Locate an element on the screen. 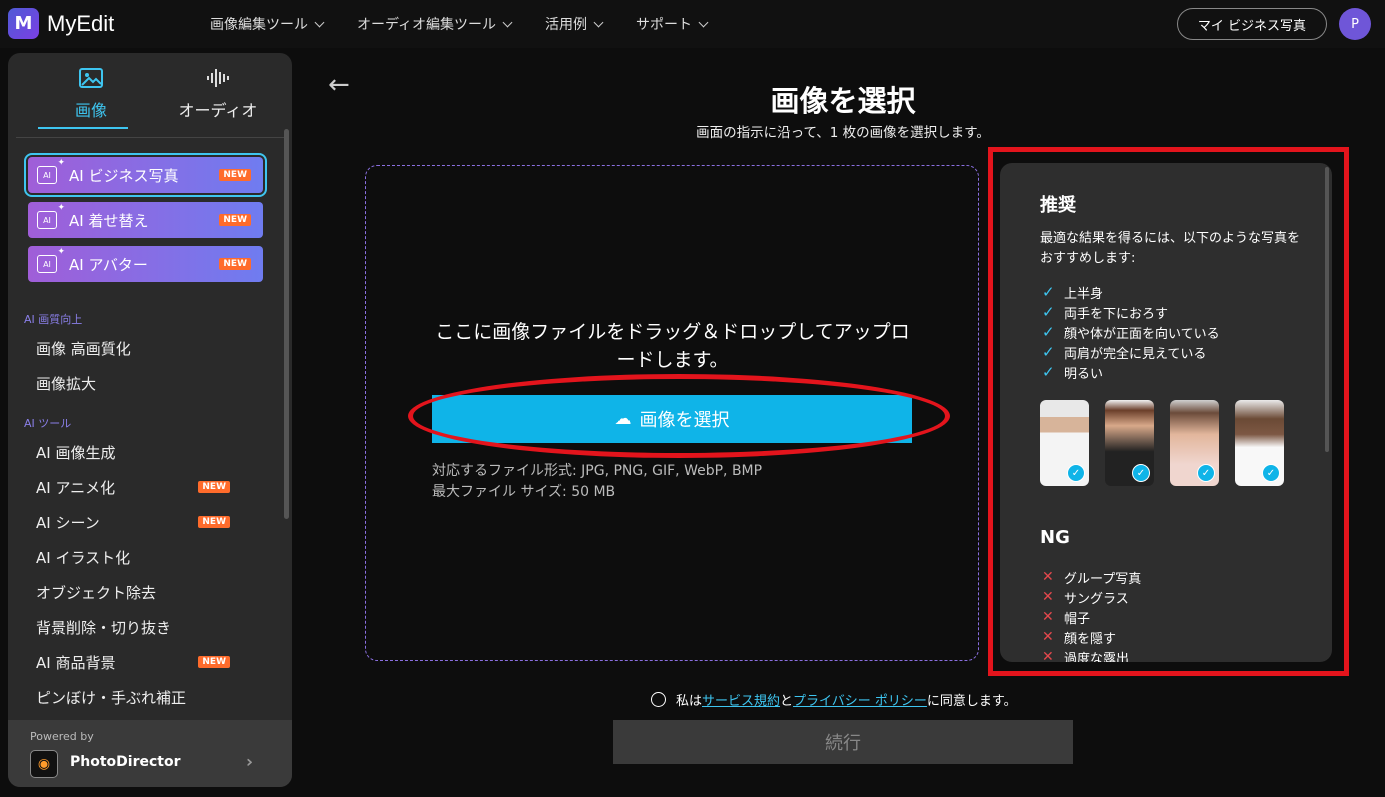 This screenshot has width=1385, height=797. tab-image: 画像 is located at coordinates (91, 98).